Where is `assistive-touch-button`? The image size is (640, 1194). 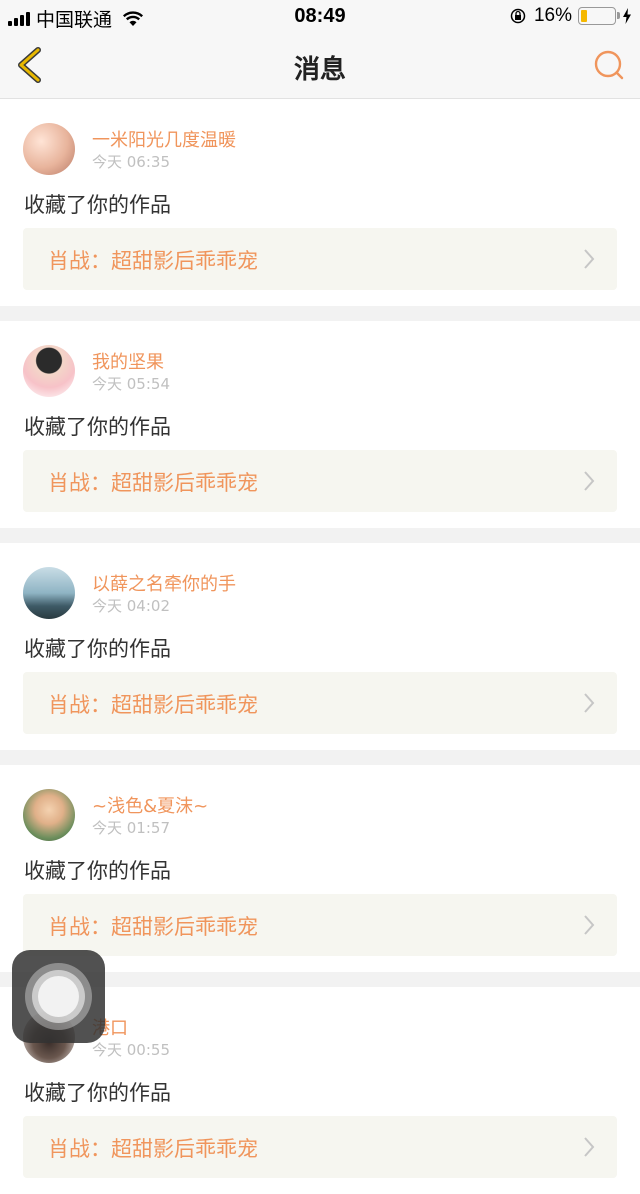 assistive-touch-button is located at coordinates (58, 996).